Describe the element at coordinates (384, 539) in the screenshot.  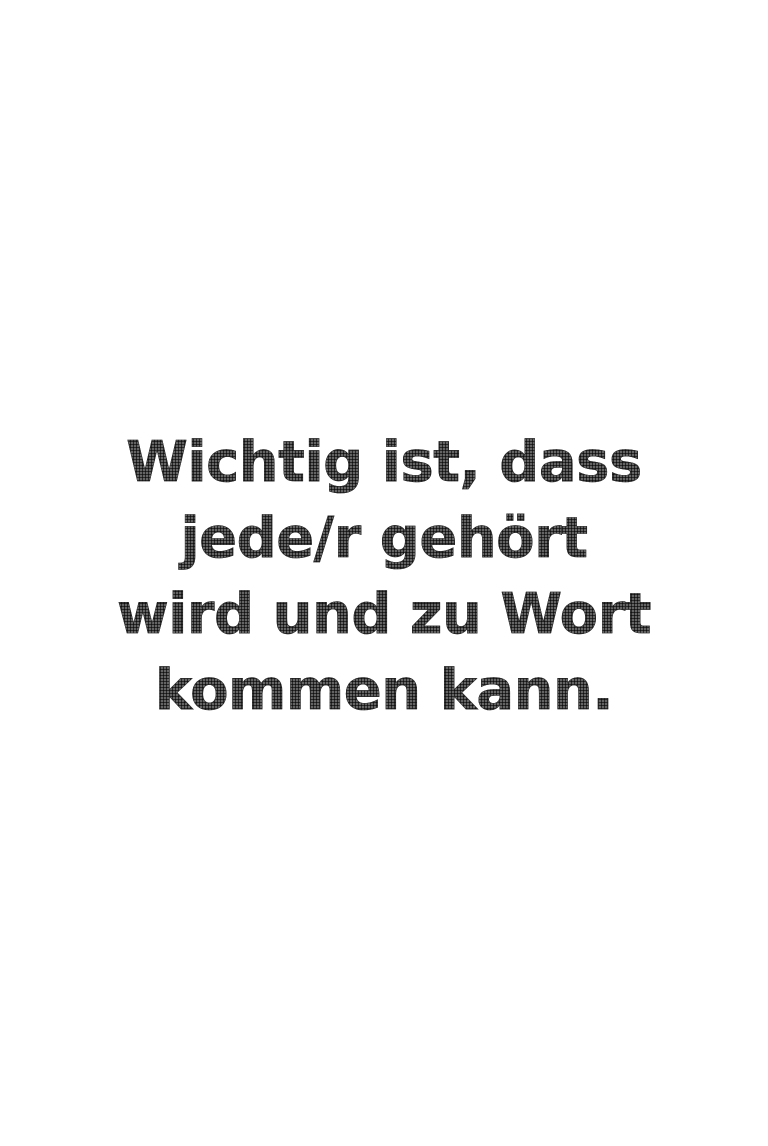
I see `quote-line-2: jede/r gehört` at that location.